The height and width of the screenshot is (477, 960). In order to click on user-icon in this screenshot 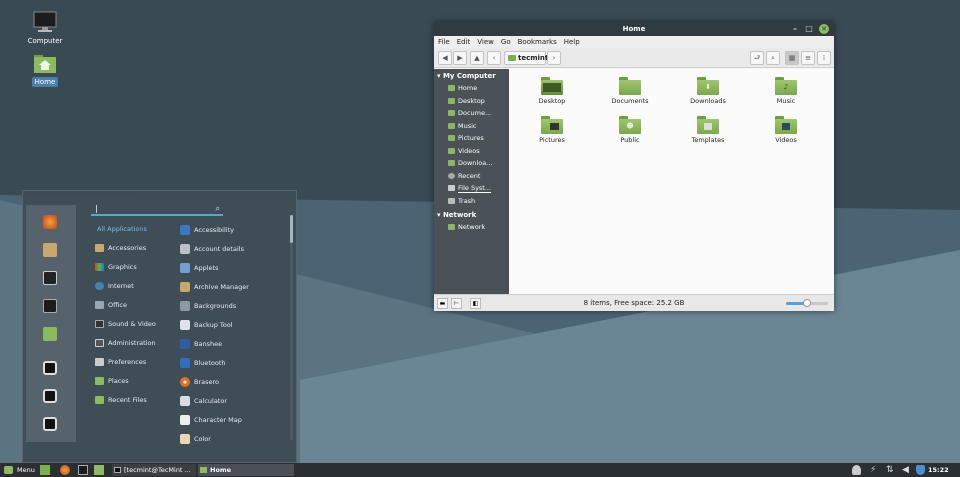, I will do `click(856, 470)`.